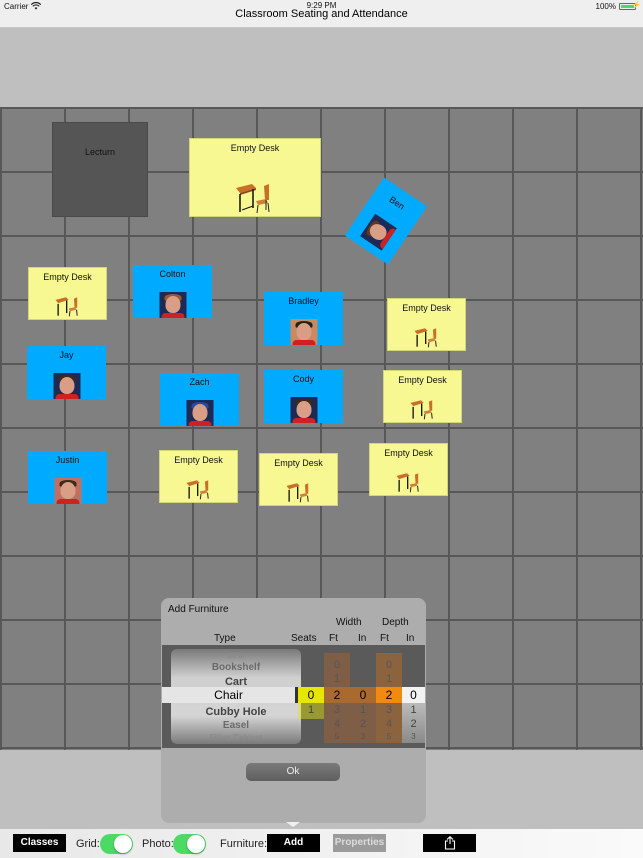 Image resolution: width=643 pixels, height=858 pixels. I want to click on width-in-selected: 0, so click(363, 695).